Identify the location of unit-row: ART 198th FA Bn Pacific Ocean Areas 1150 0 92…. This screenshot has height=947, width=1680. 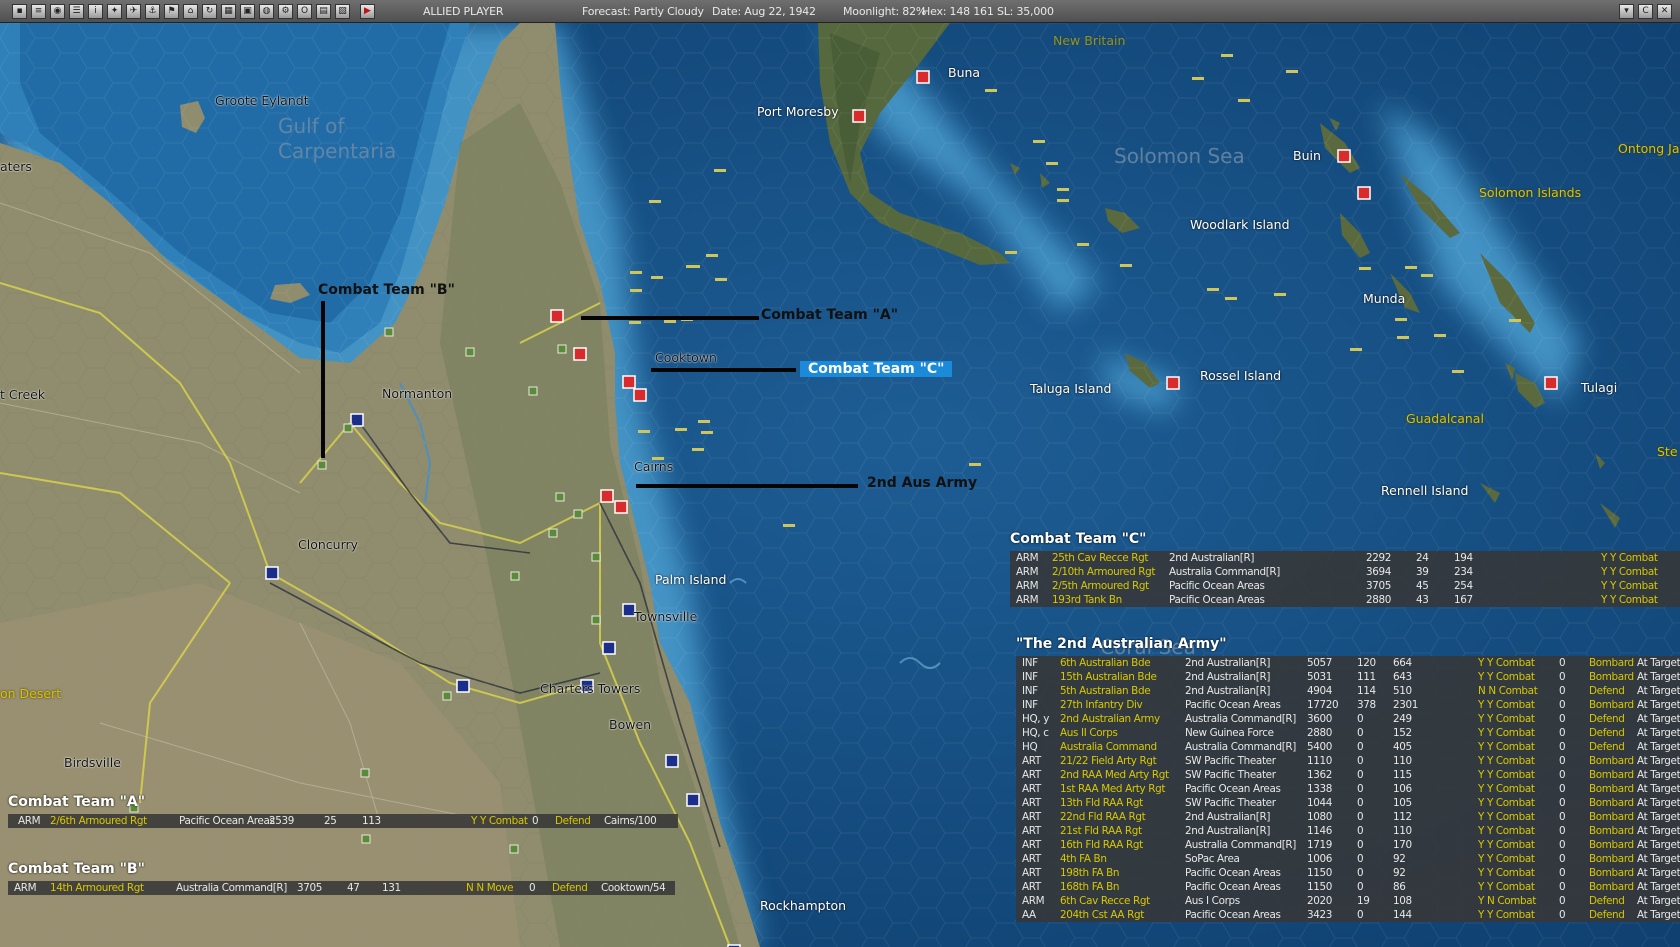
(1348, 873).